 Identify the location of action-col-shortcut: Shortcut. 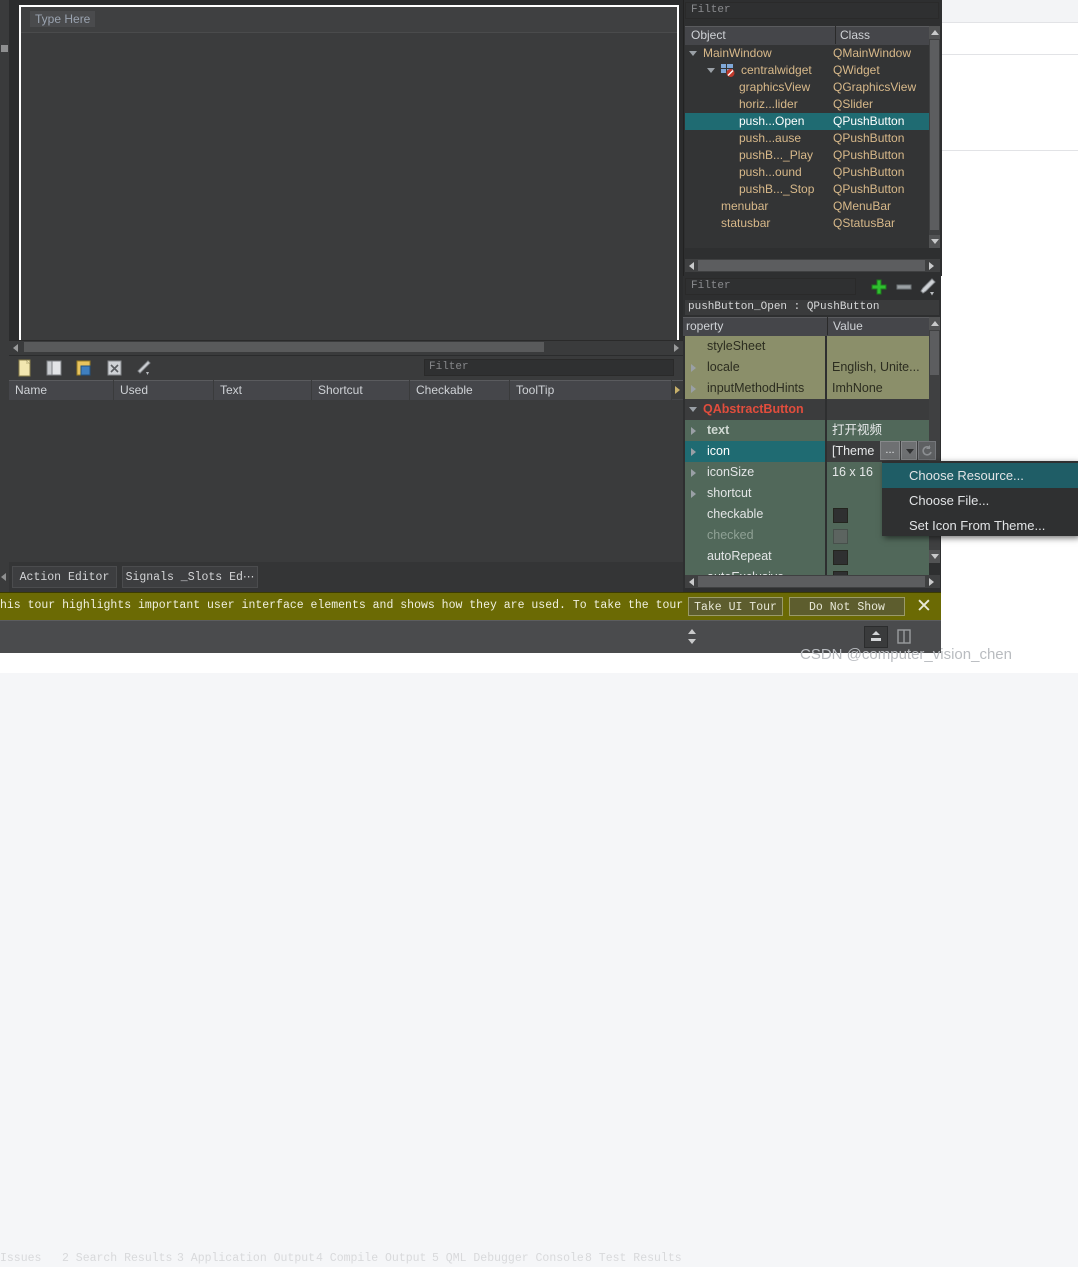
(361, 390).